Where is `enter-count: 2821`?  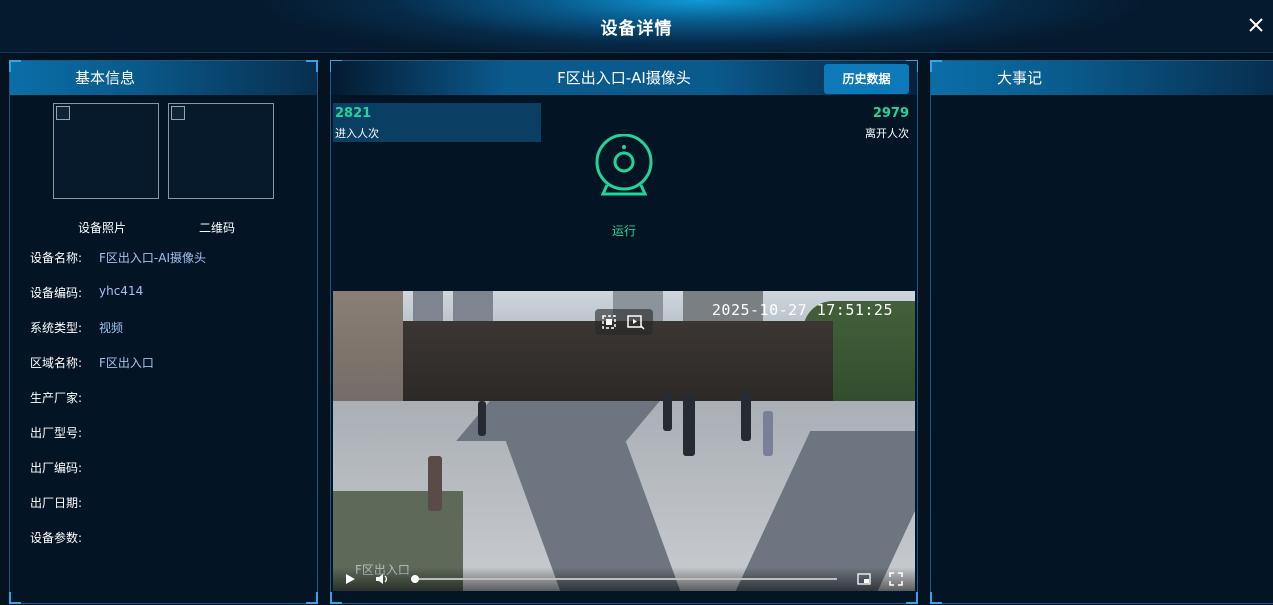 enter-count: 2821 is located at coordinates (353, 113).